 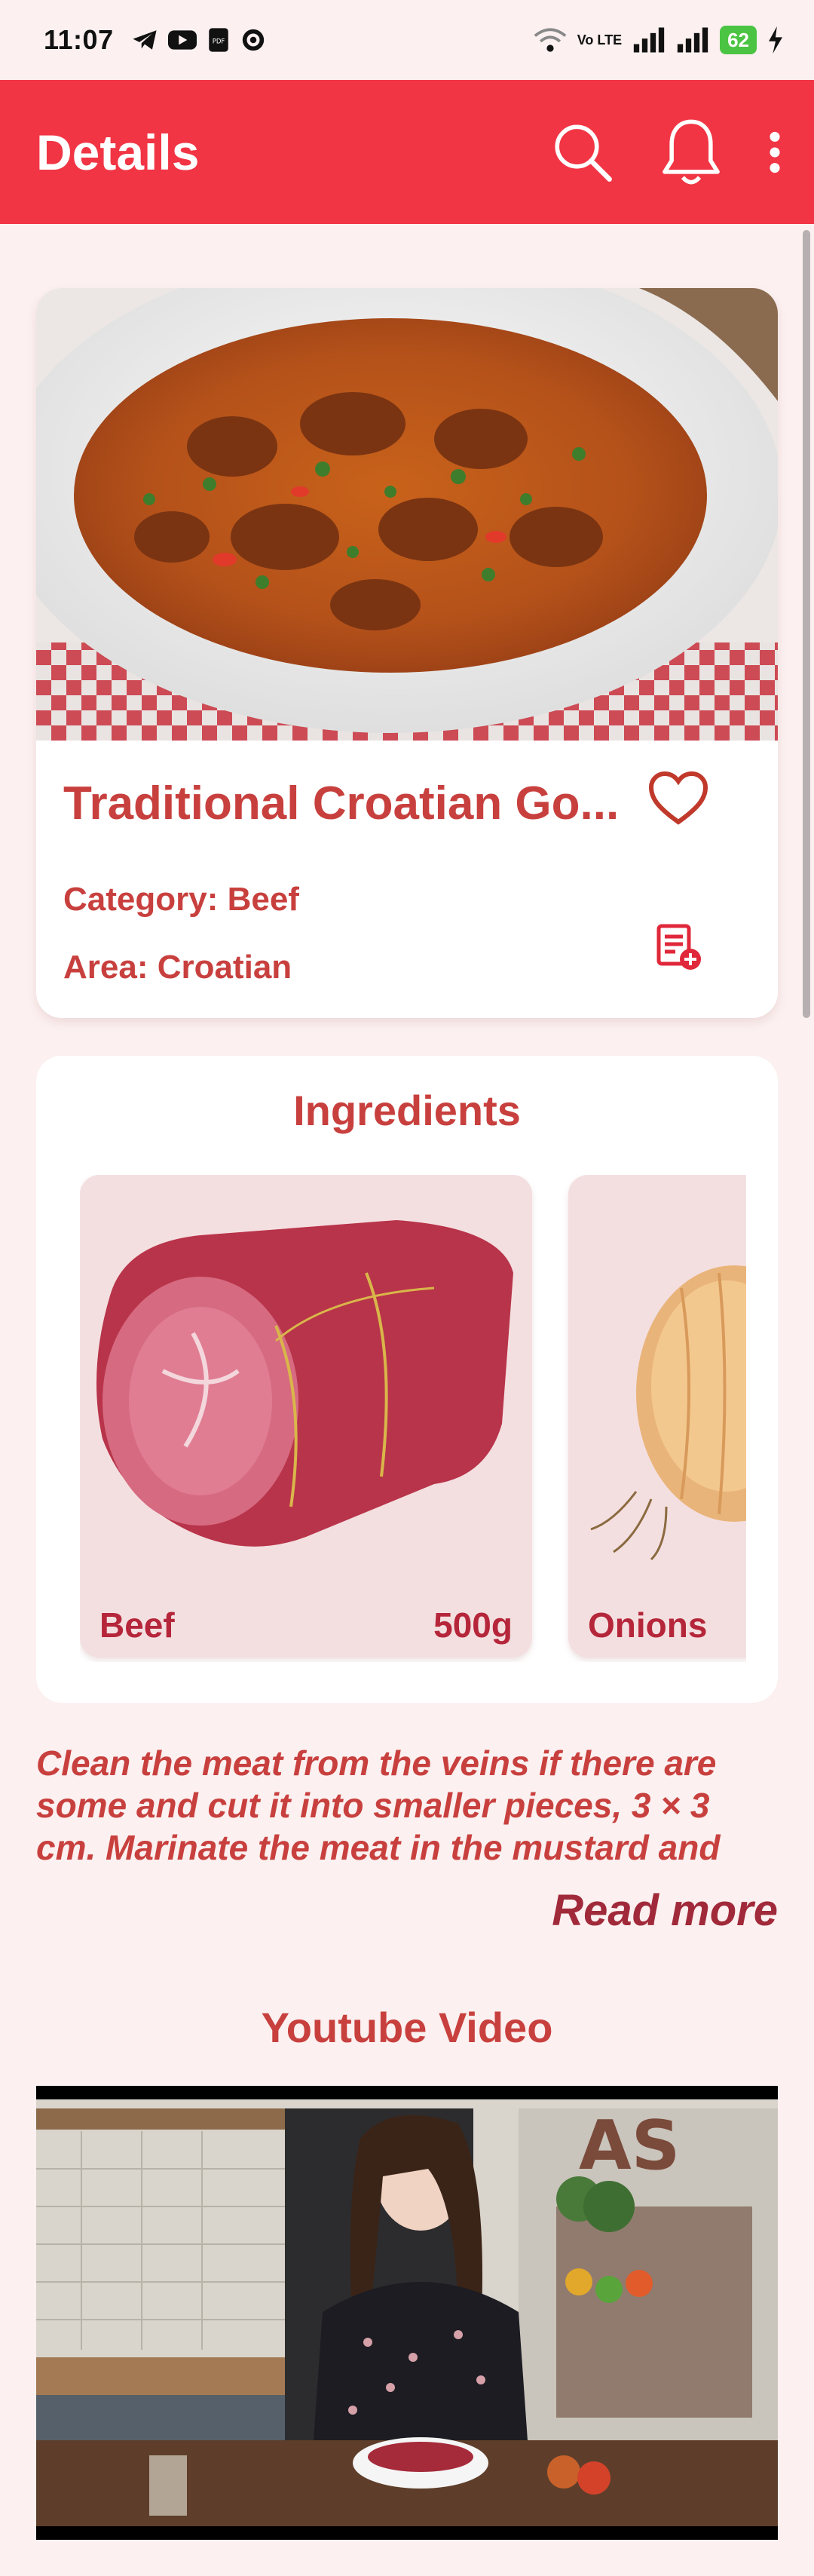 I want to click on read-more-link: Read more, so click(x=665, y=1910).